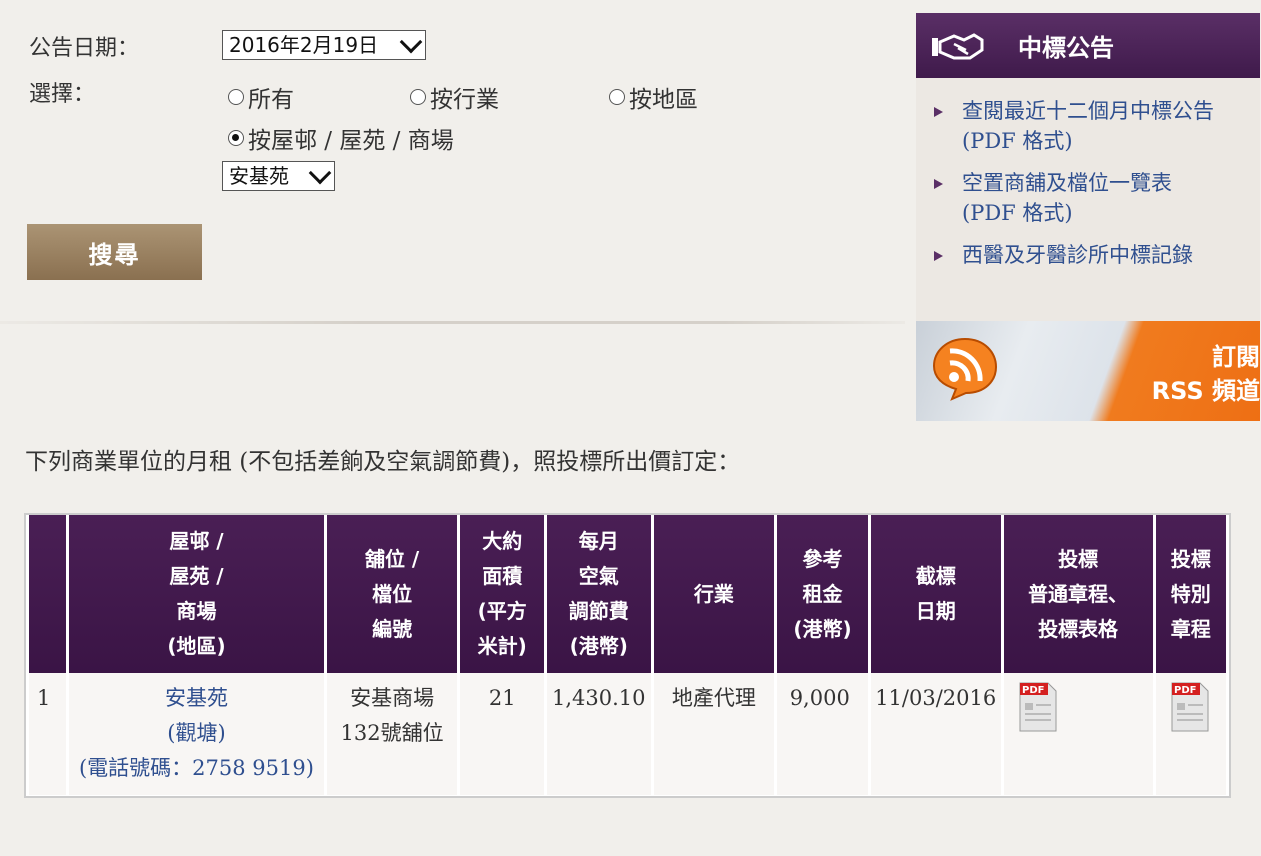  I want to click on radio-all-label: 所有, so click(271, 100).